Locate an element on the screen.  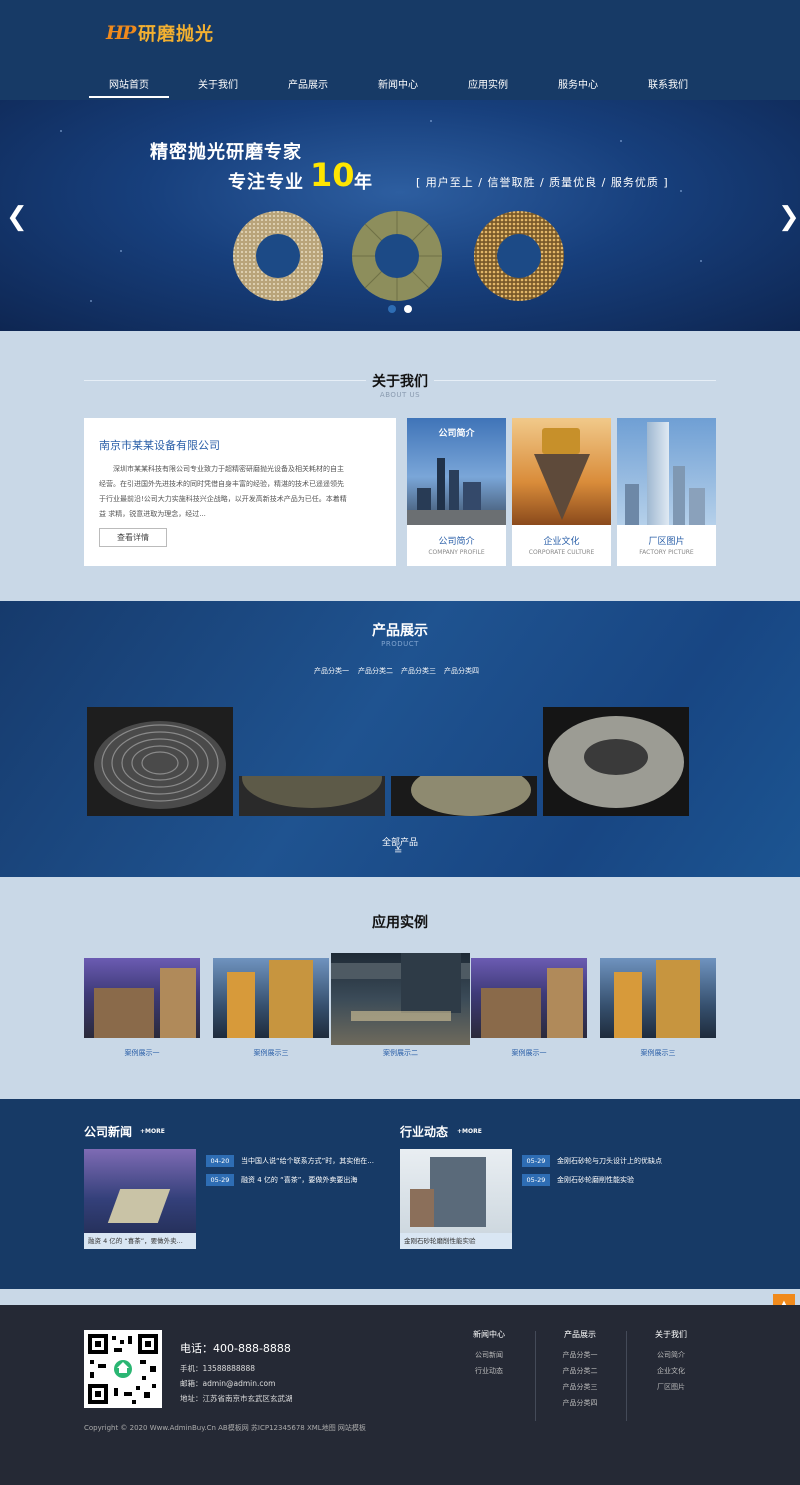
about-tile-factory: 厂区图片 FACTORY PICTURE is located at coordinates (666, 492).